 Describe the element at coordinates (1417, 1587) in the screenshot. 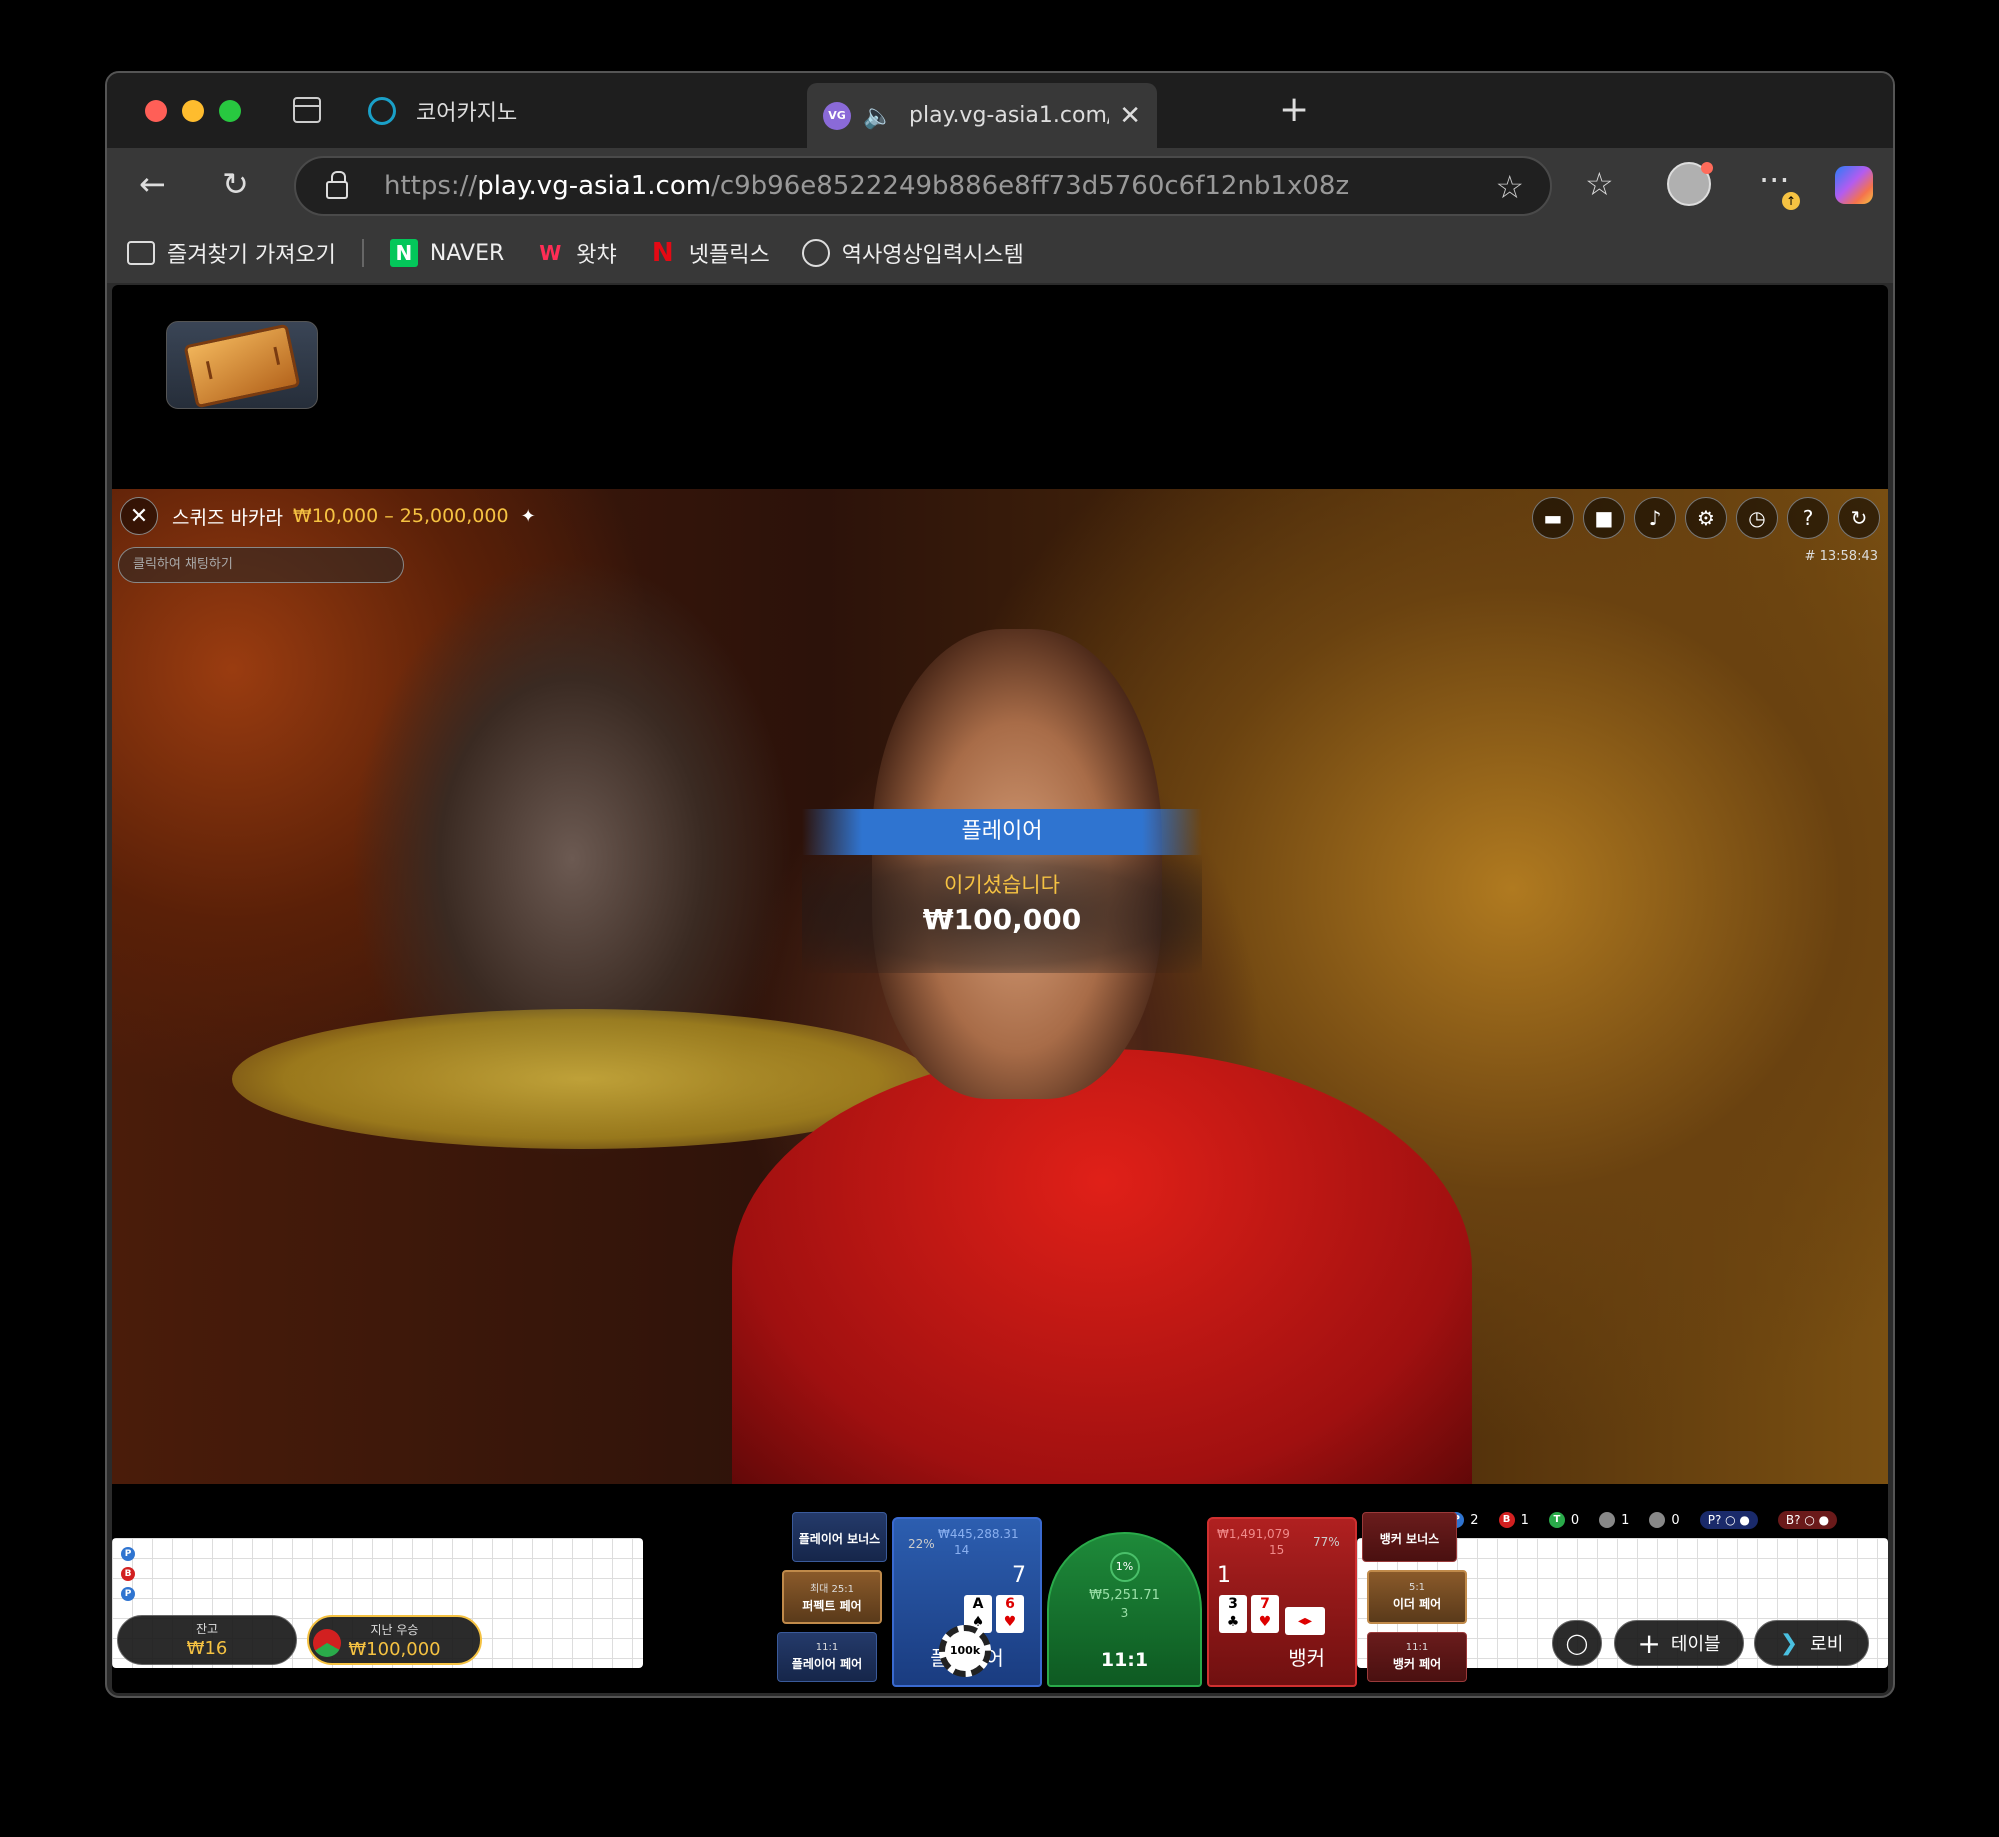

I see `bet-odds: 5:1` at that location.